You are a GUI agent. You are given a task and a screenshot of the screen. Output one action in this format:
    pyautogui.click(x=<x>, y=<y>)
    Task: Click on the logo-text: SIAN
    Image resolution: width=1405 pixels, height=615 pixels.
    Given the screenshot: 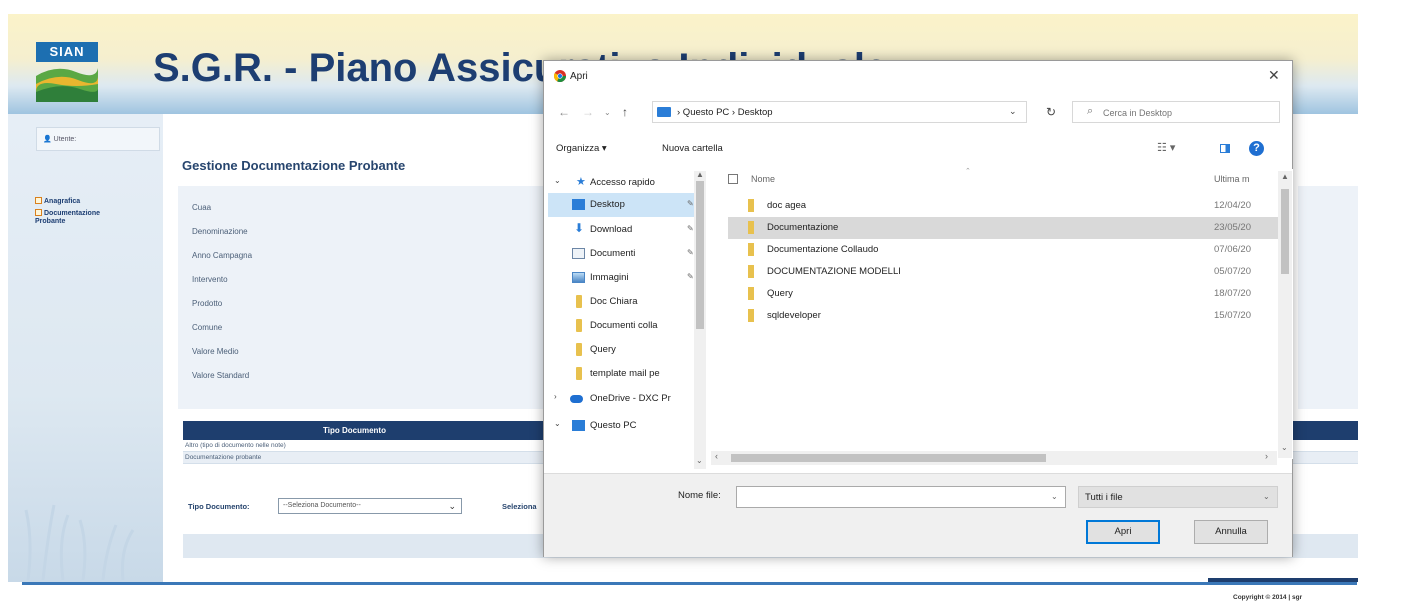 What is the action you would take?
    pyautogui.click(x=67, y=52)
    